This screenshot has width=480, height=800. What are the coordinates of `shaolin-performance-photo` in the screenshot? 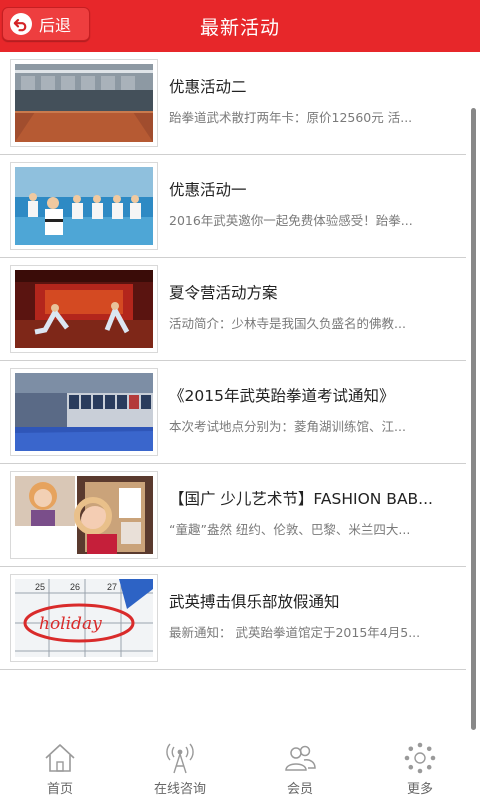 It's located at (84, 309).